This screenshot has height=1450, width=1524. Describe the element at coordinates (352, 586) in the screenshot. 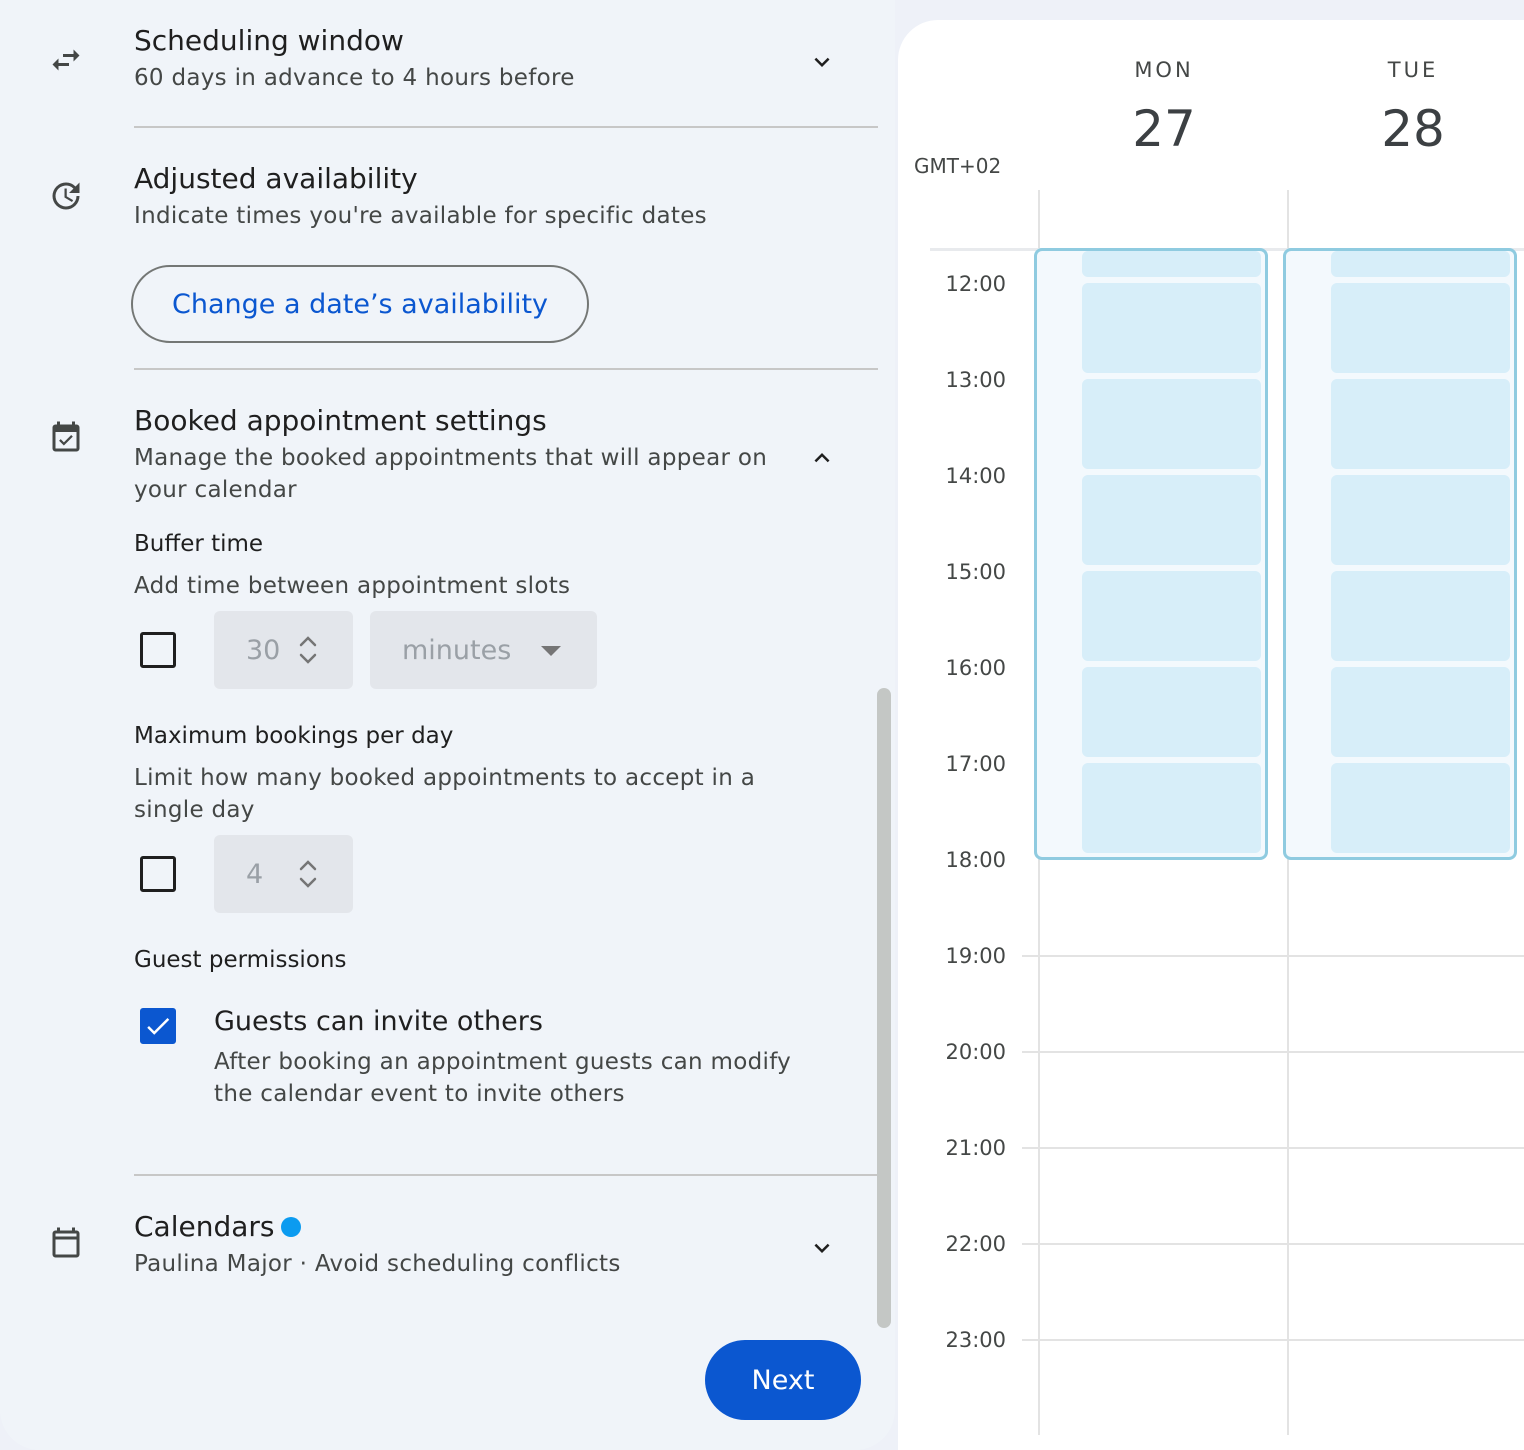

I see `buffer-time-description: Add time between appointment slots` at that location.